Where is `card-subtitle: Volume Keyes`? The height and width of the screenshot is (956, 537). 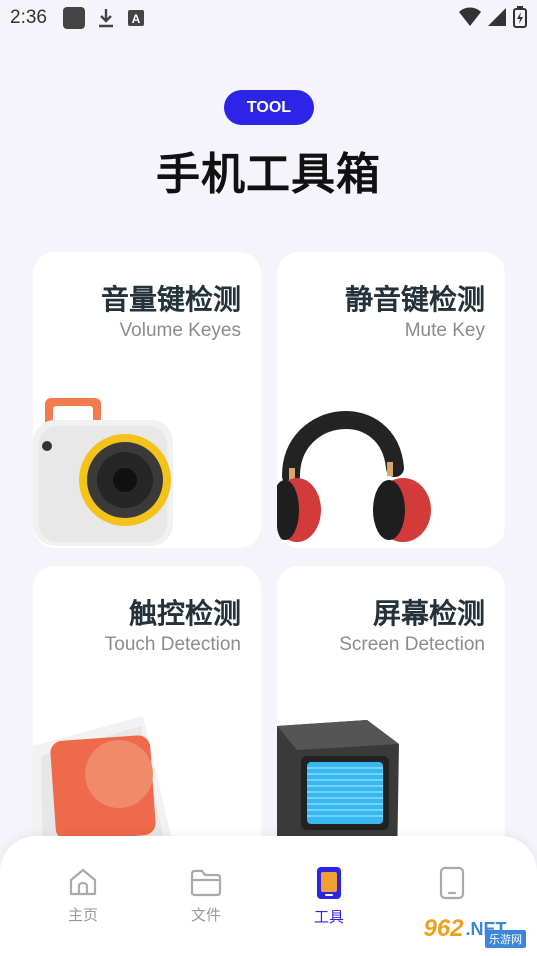
card-subtitle: Volume Keyes is located at coordinates (180, 330).